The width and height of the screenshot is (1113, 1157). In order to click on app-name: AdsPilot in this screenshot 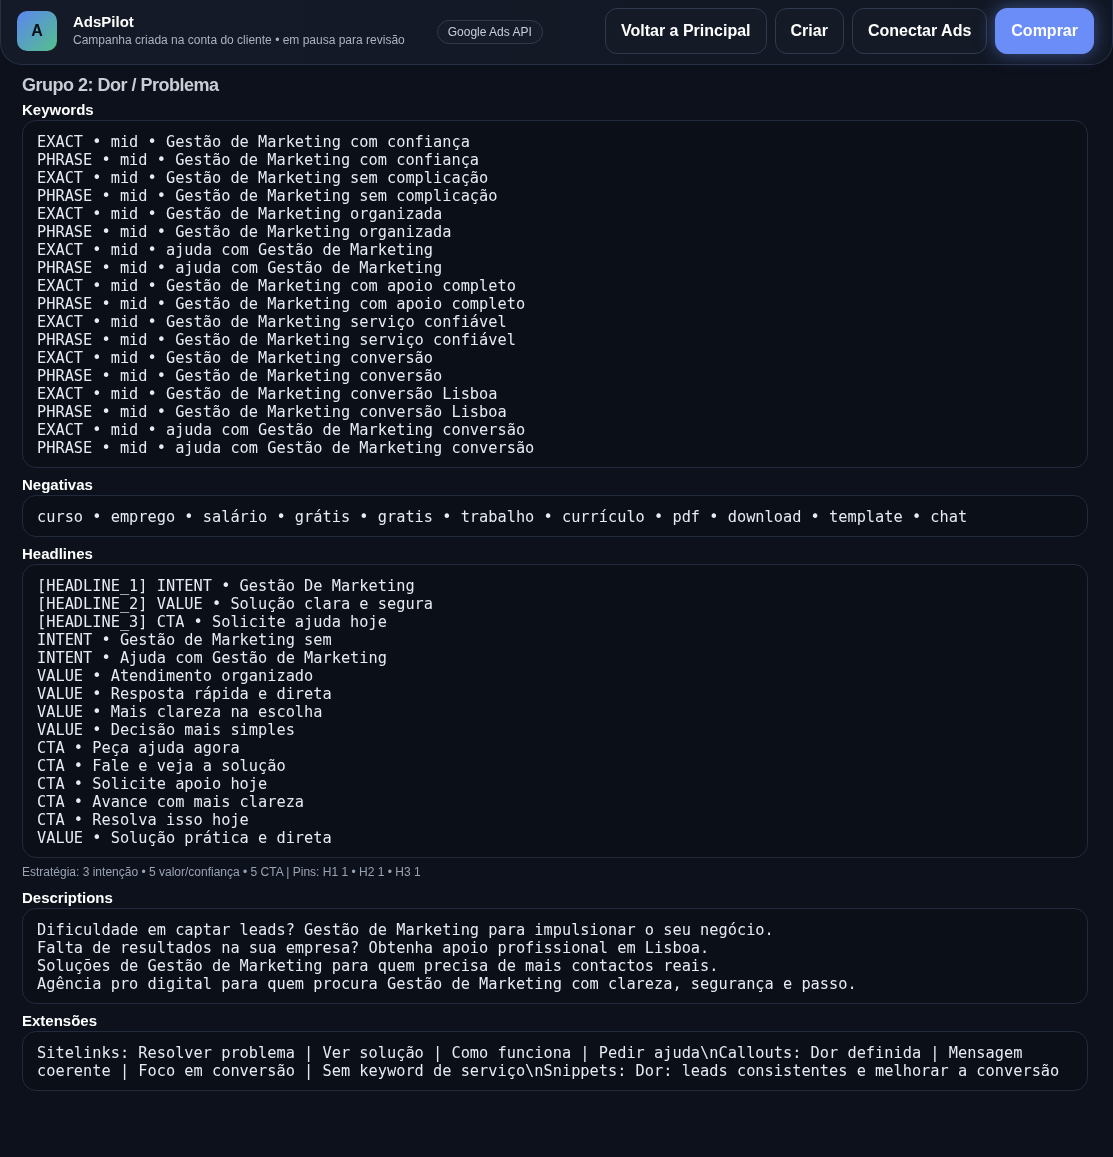, I will do `click(104, 22)`.